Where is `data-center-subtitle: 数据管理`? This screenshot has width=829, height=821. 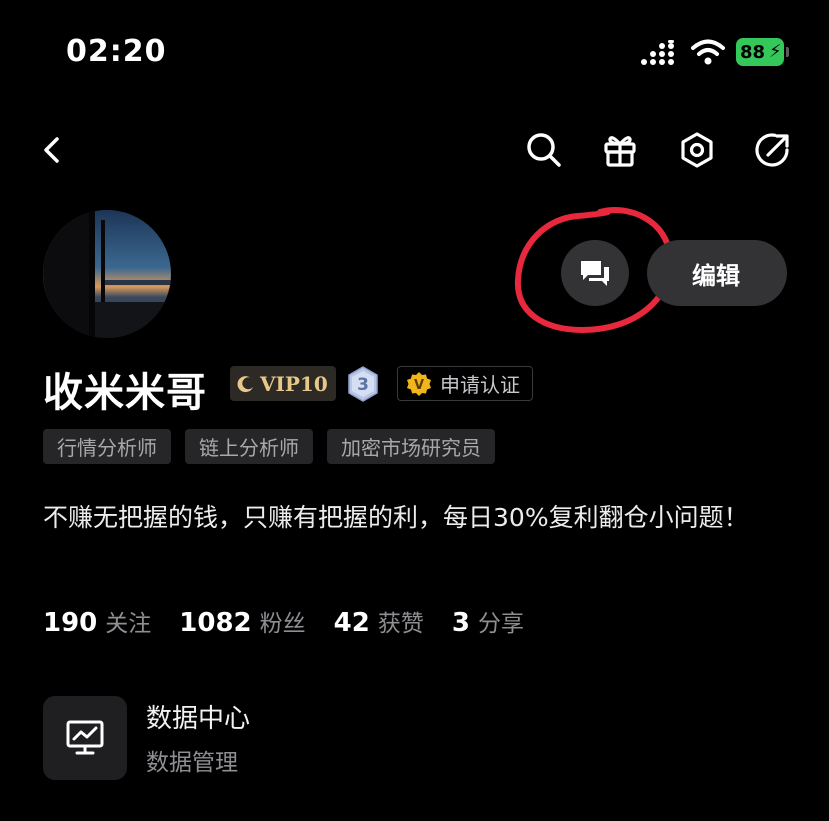
data-center-subtitle: 数据管理 is located at coordinates (192, 763).